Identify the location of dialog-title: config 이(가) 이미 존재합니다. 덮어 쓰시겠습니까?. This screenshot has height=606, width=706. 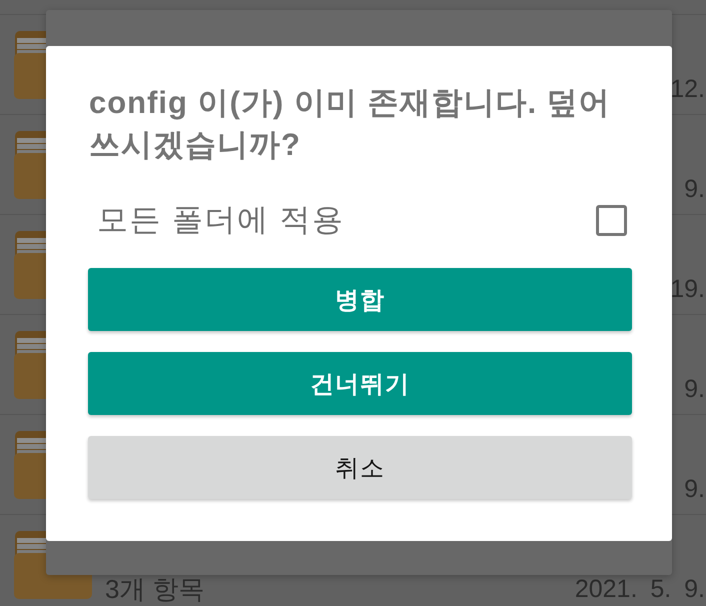
(350, 124).